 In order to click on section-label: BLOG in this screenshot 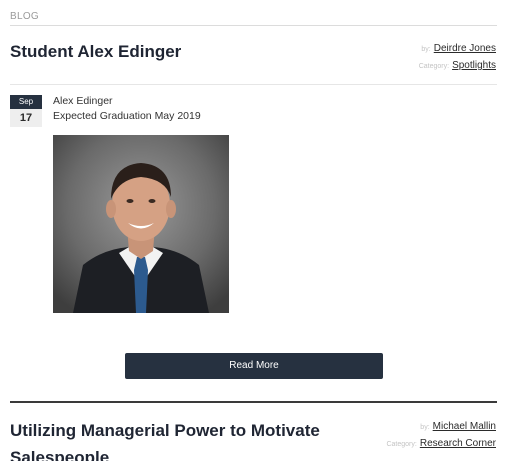, I will do `click(24, 16)`.